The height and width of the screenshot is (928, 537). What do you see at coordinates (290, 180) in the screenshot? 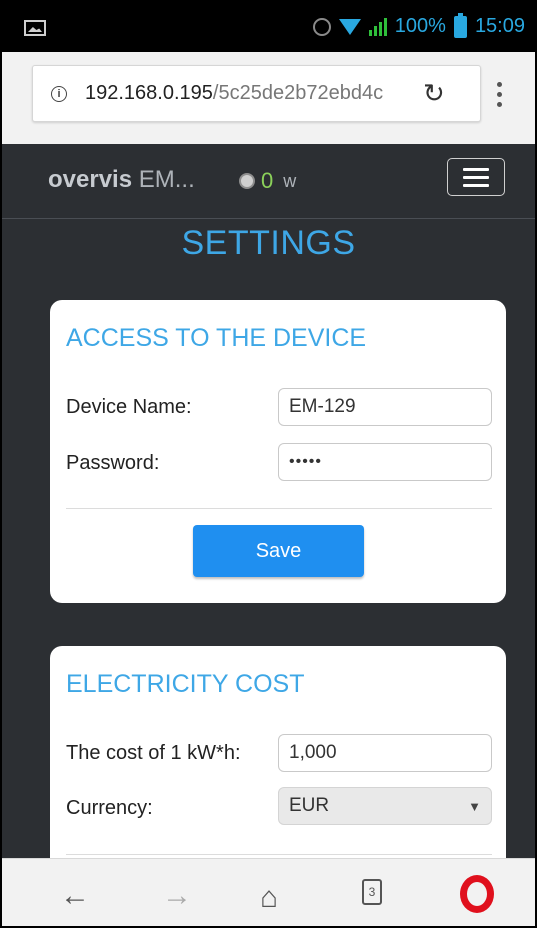
I see `power-unit: w` at bounding box center [290, 180].